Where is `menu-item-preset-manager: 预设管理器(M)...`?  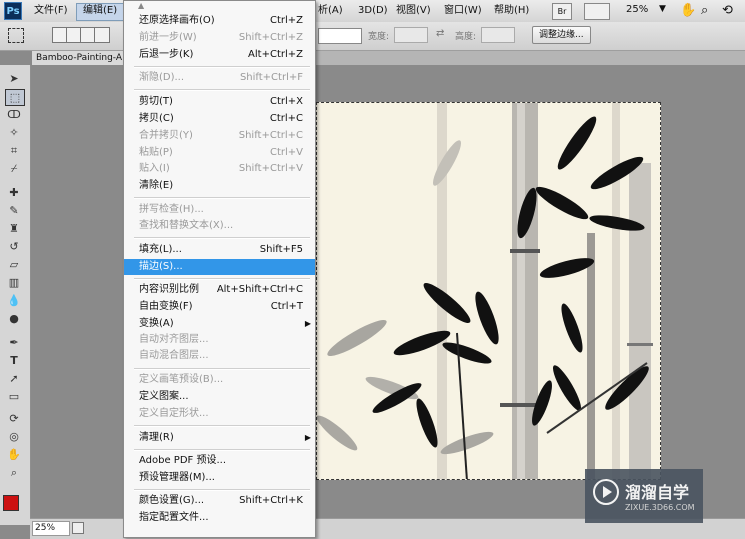
menu-item-preset-manager: 预设管理器(M)... is located at coordinates (219, 478).